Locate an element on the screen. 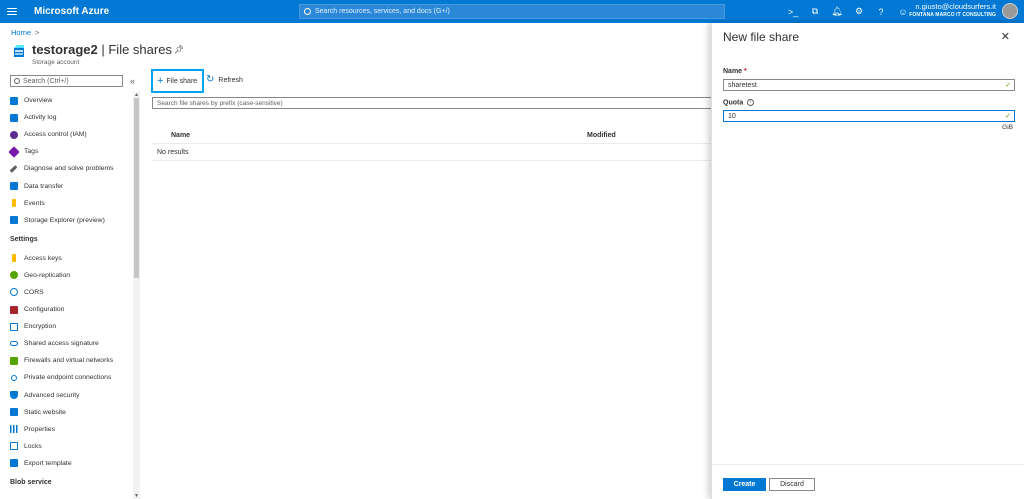  top-icons: >_ ⧉ 🔔︎ ⚙ ? ☺ is located at coordinates (848, 11).